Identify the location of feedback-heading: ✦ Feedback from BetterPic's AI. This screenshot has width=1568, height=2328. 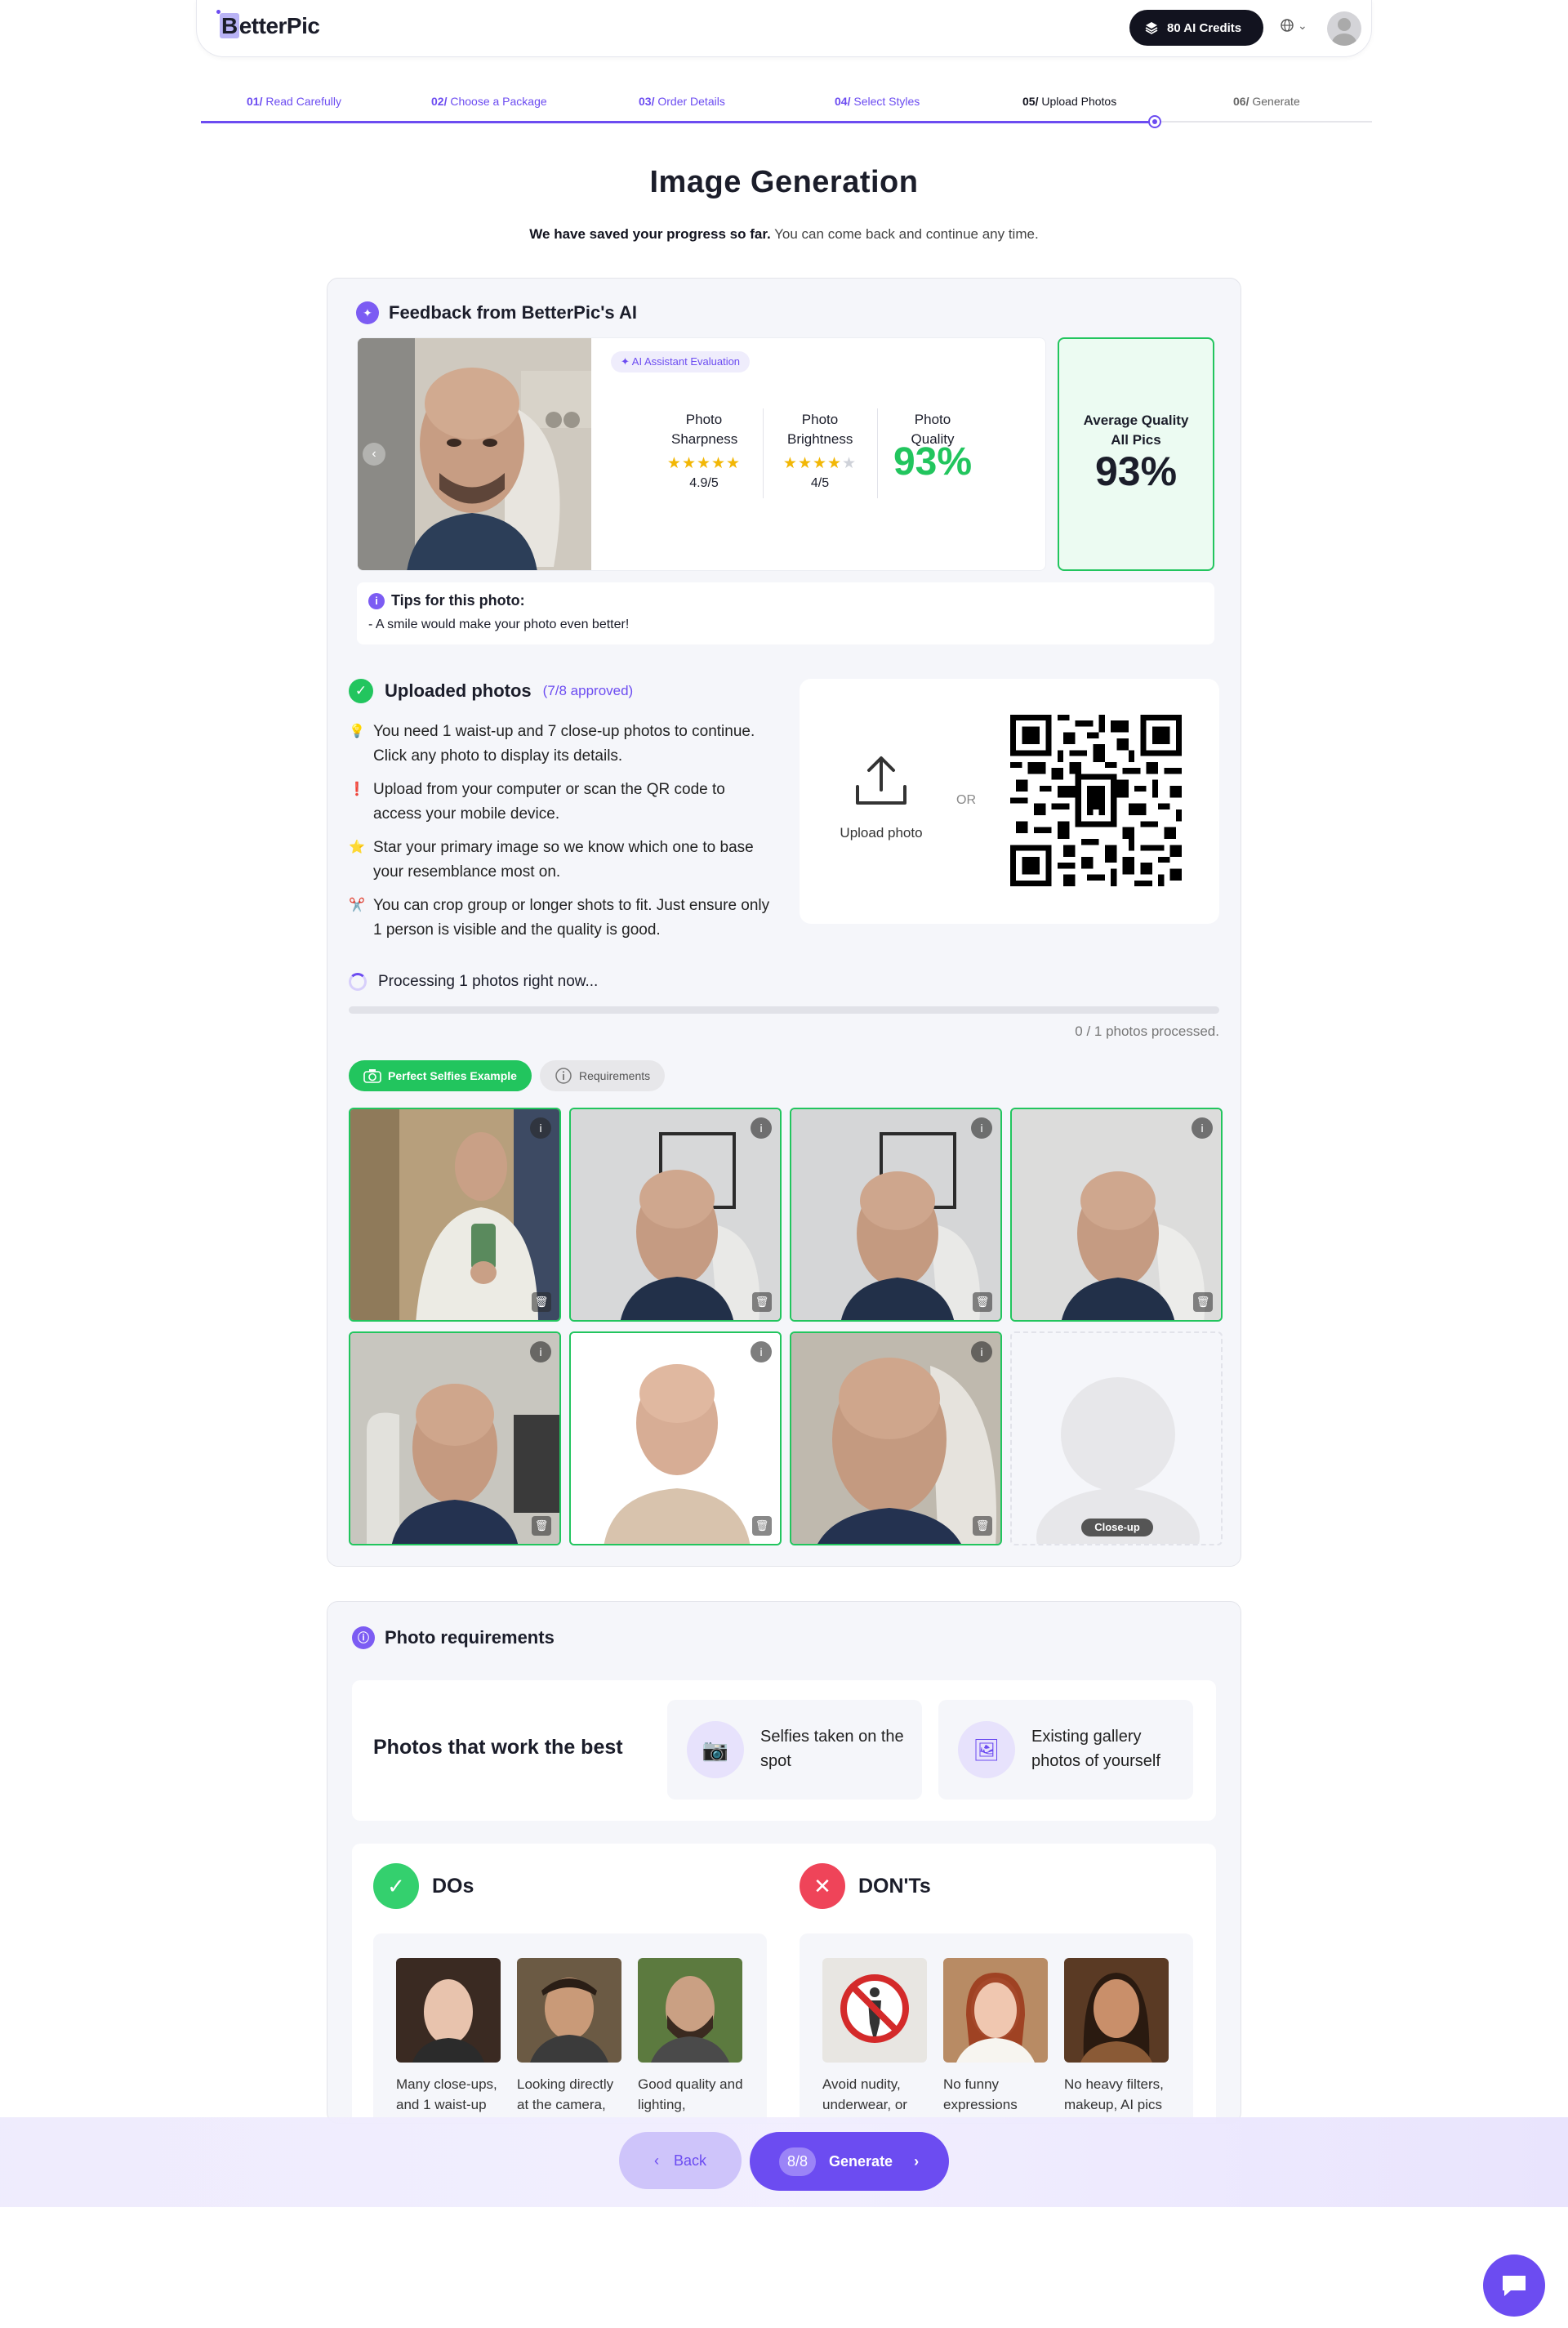
(496, 312).